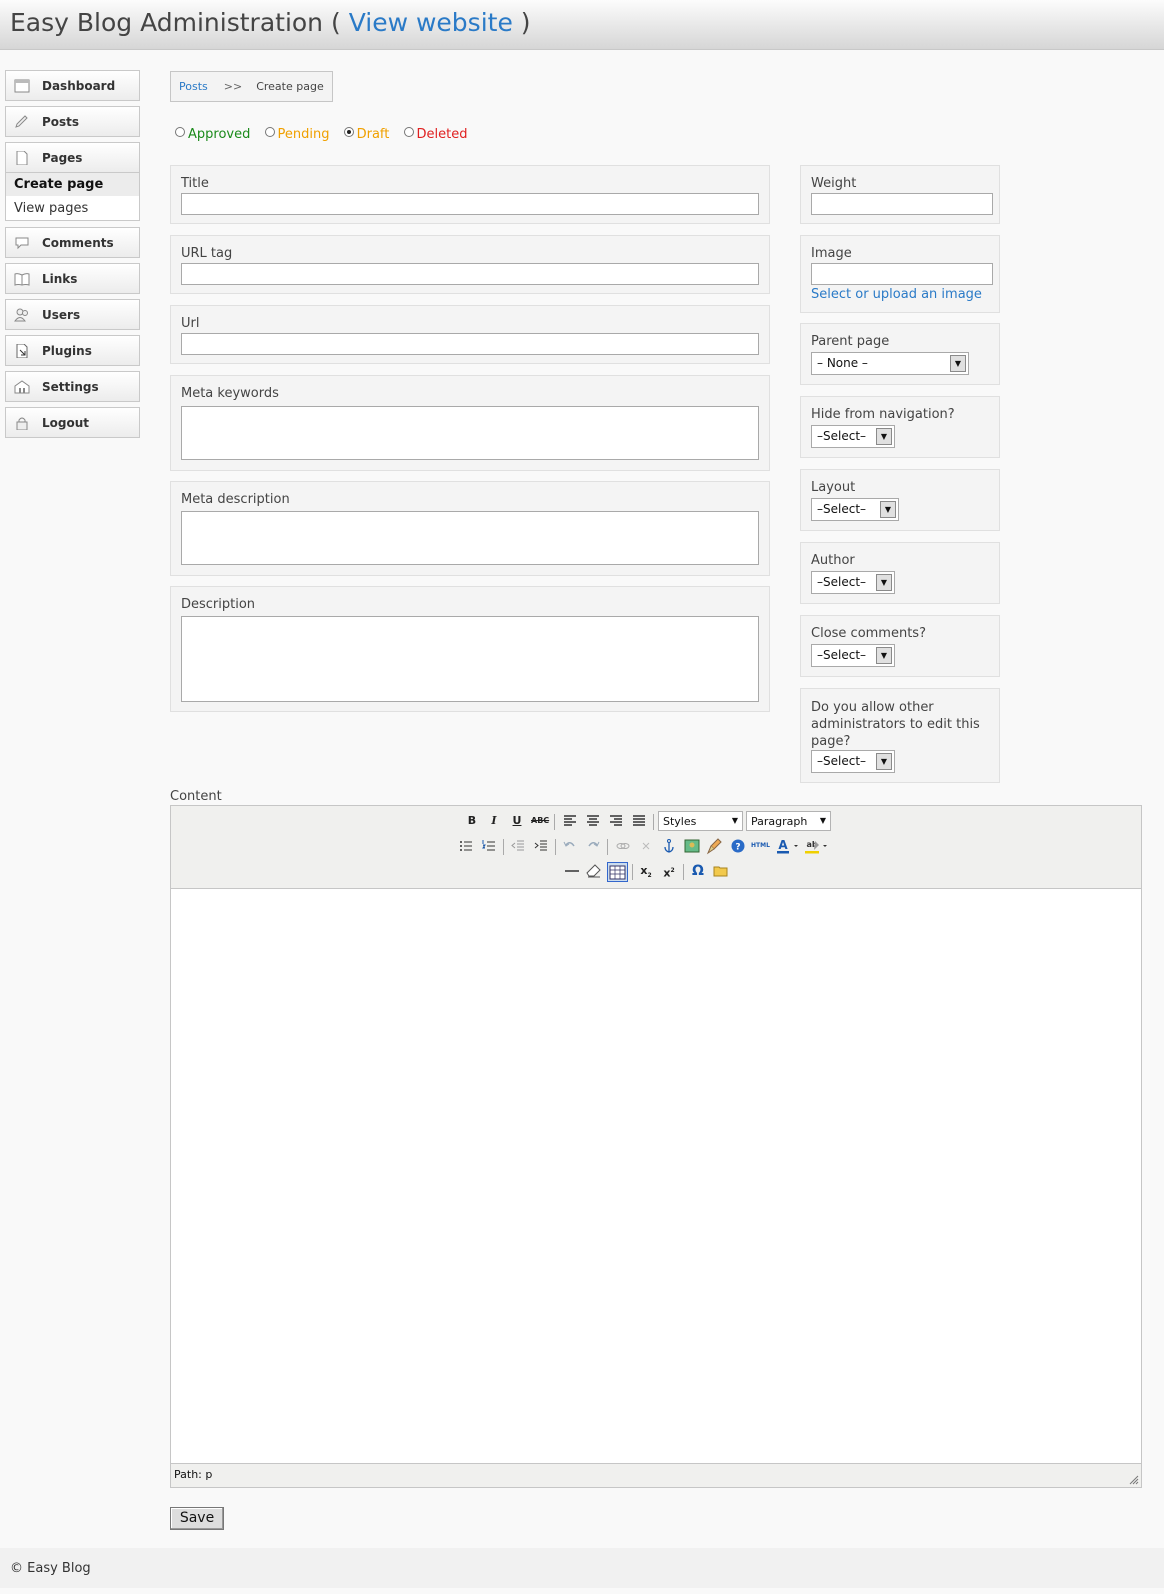  Describe the element at coordinates (408, 132) in the screenshot. I see `radio-deleted` at that location.